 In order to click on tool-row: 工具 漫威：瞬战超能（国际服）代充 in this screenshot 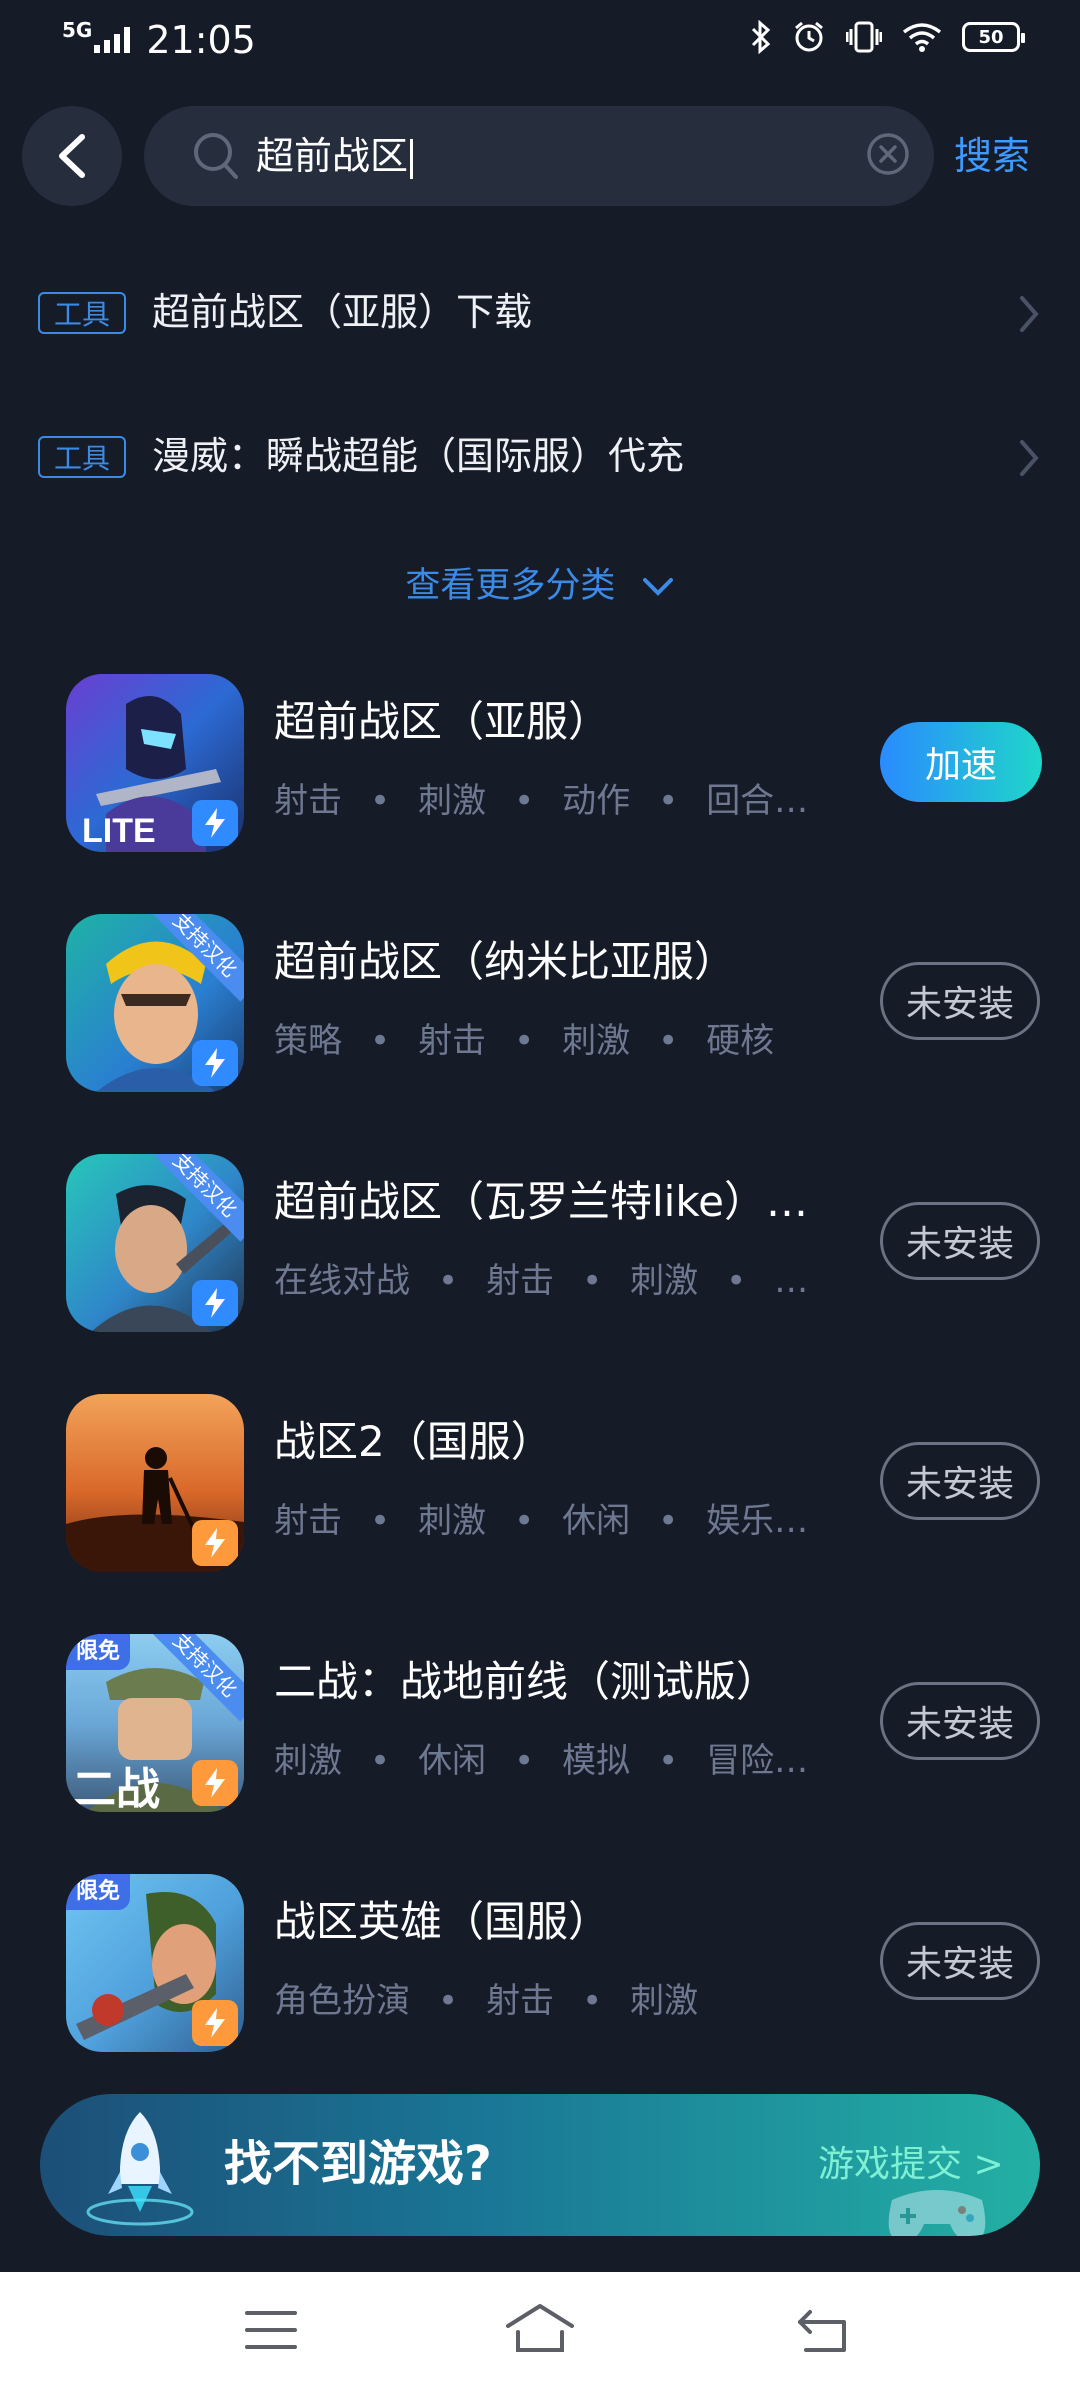, I will do `click(540, 459)`.